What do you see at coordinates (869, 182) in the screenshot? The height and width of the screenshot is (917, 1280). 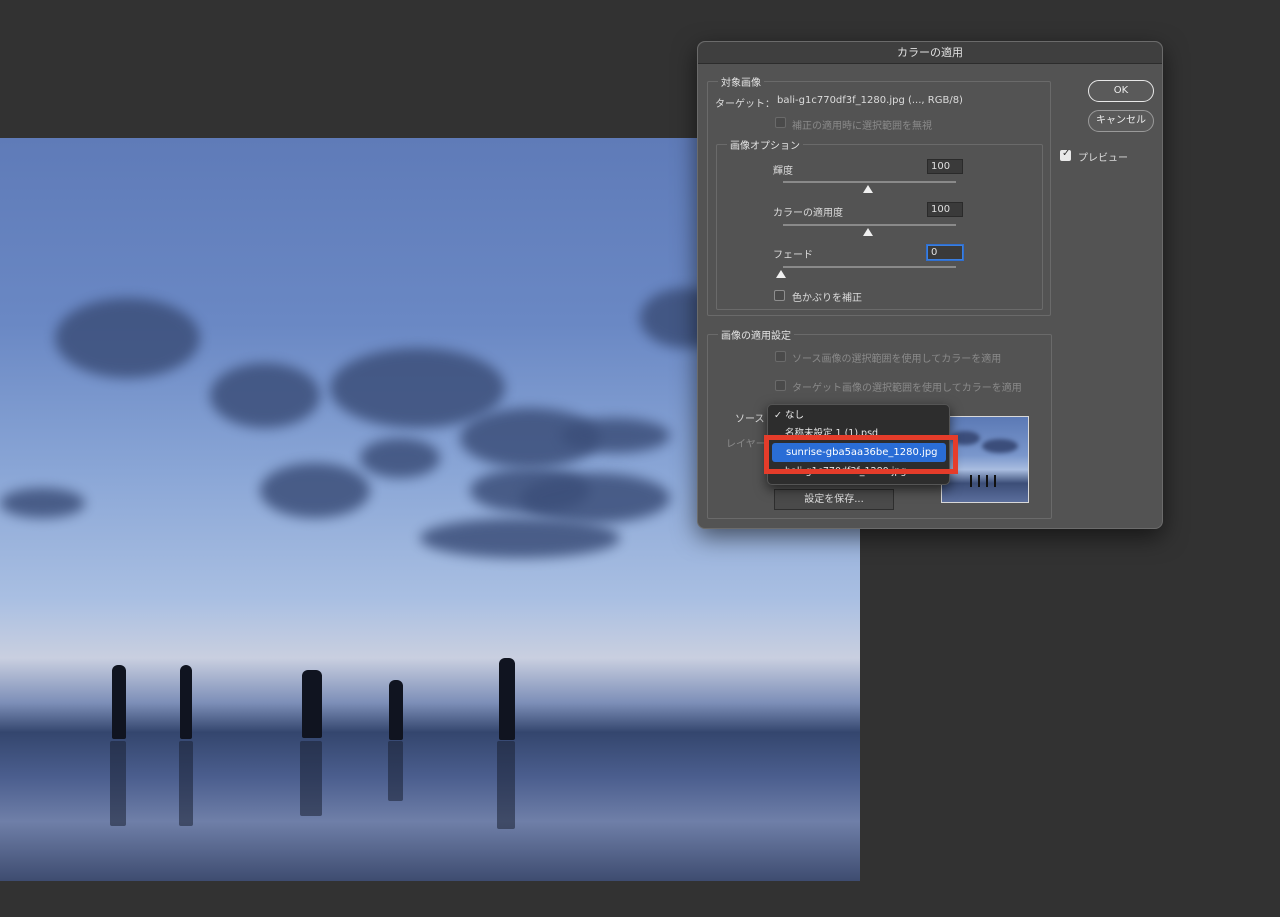 I see `luminance-slider-track` at bounding box center [869, 182].